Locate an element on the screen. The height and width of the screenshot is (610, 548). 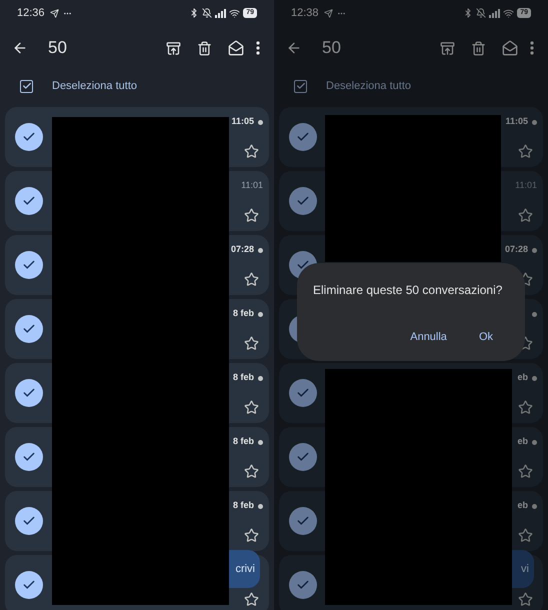
dialog-button: Annulla is located at coordinates (428, 337).